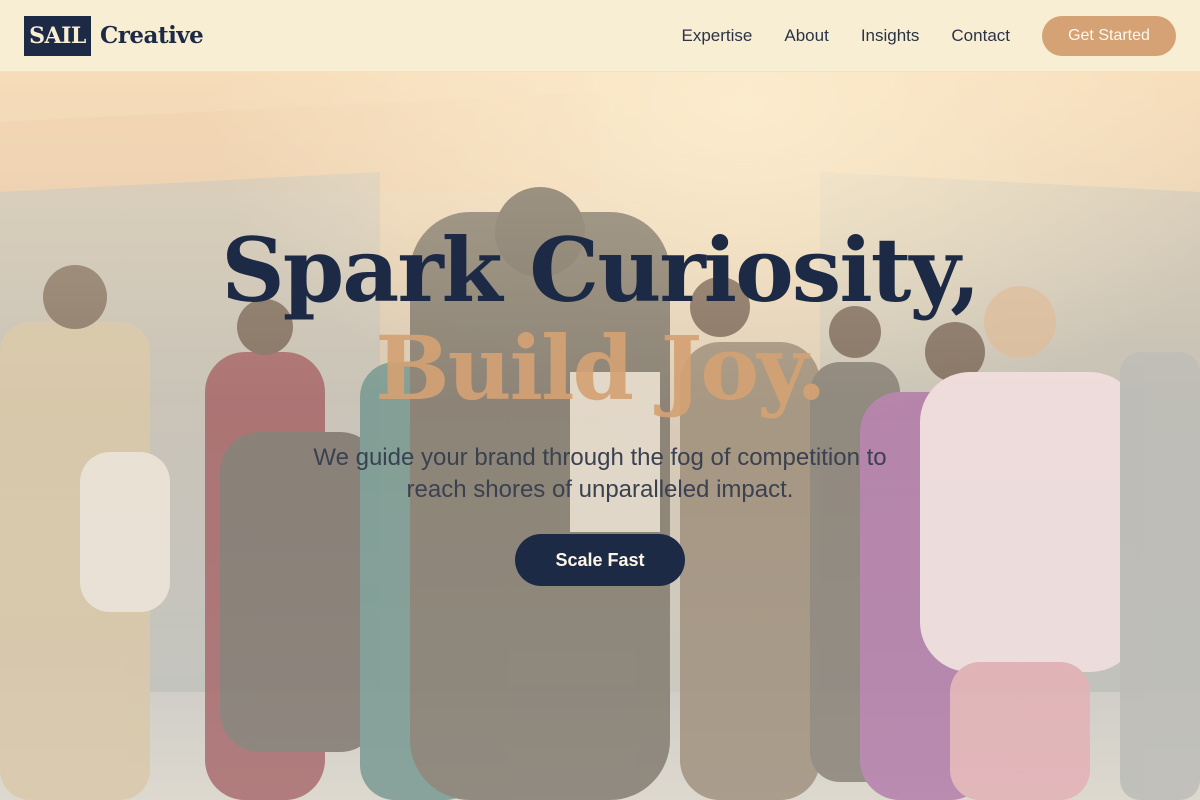 Image resolution: width=1200 pixels, height=800 pixels. What do you see at coordinates (600, 368) in the screenshot?
I see `hero-headline-line2: Build Joy.` at bounding box center [600, 368].